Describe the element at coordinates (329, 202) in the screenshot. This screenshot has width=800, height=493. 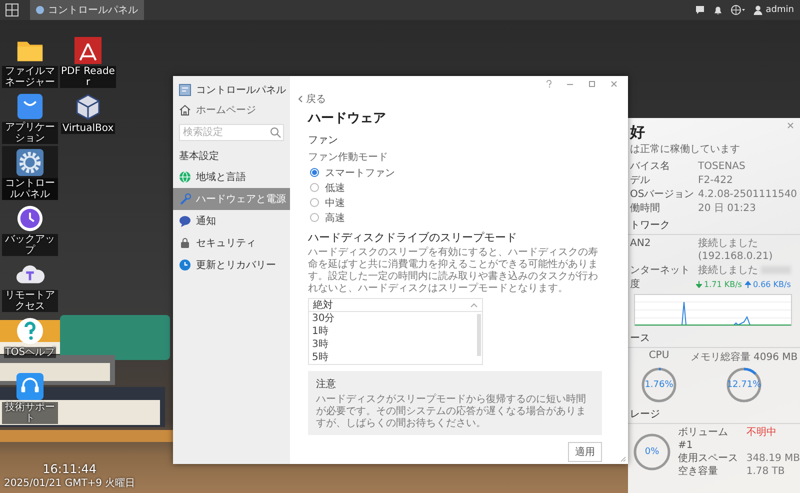
I see `radio-option: 中速` at that location.